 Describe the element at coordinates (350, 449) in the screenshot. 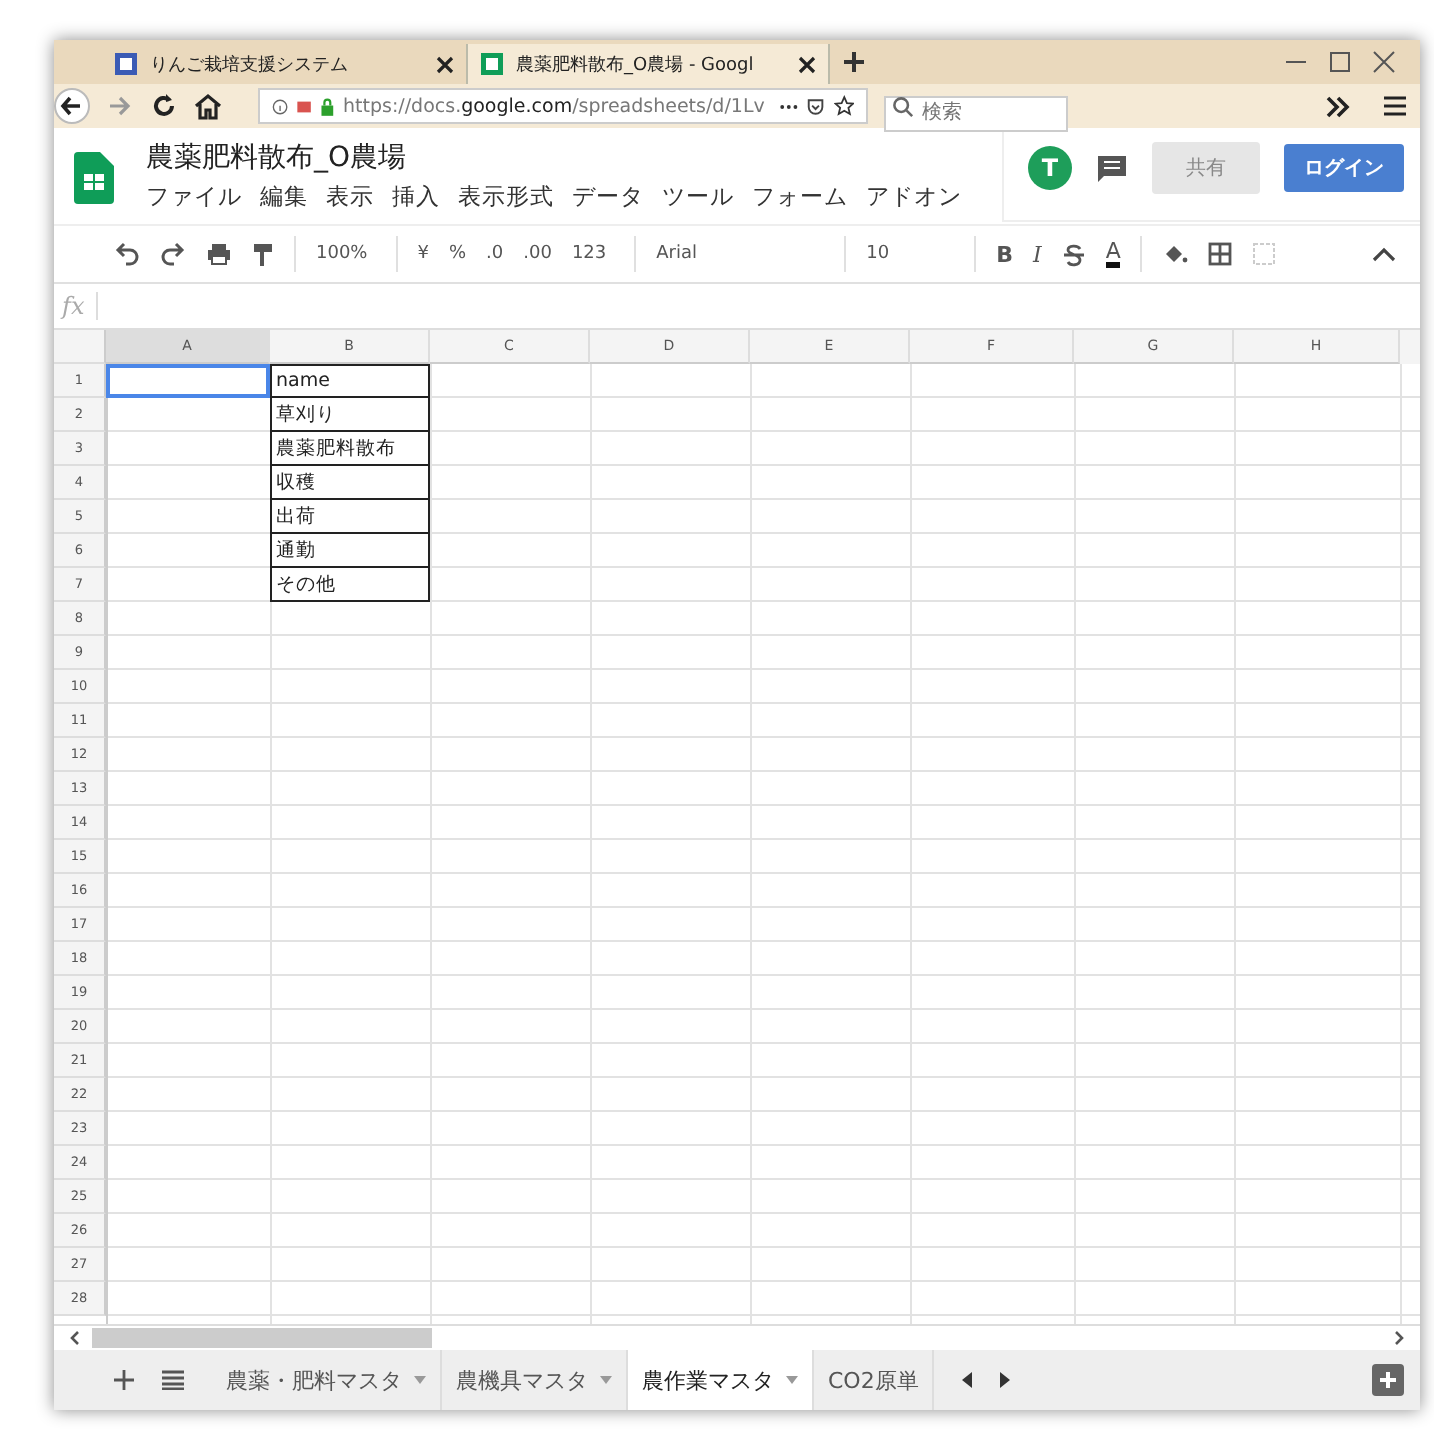

I see `table-cell: 農薬肥料散布` at that location.